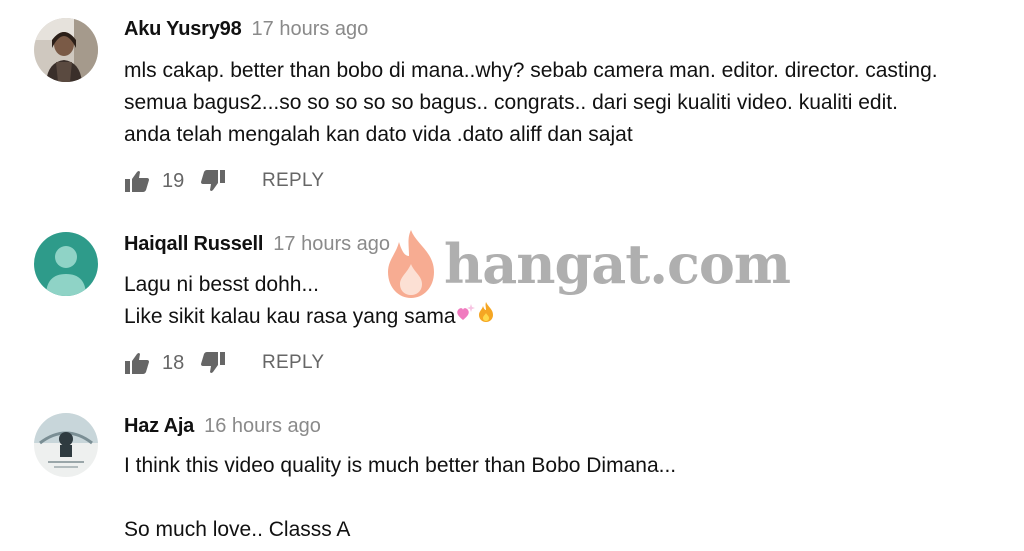 The image size is (1024, 551). What do you see at coordinates (466, 317) in the screenshot?
I see `sparkling-heart-icon` at bounding box center [466, 317].